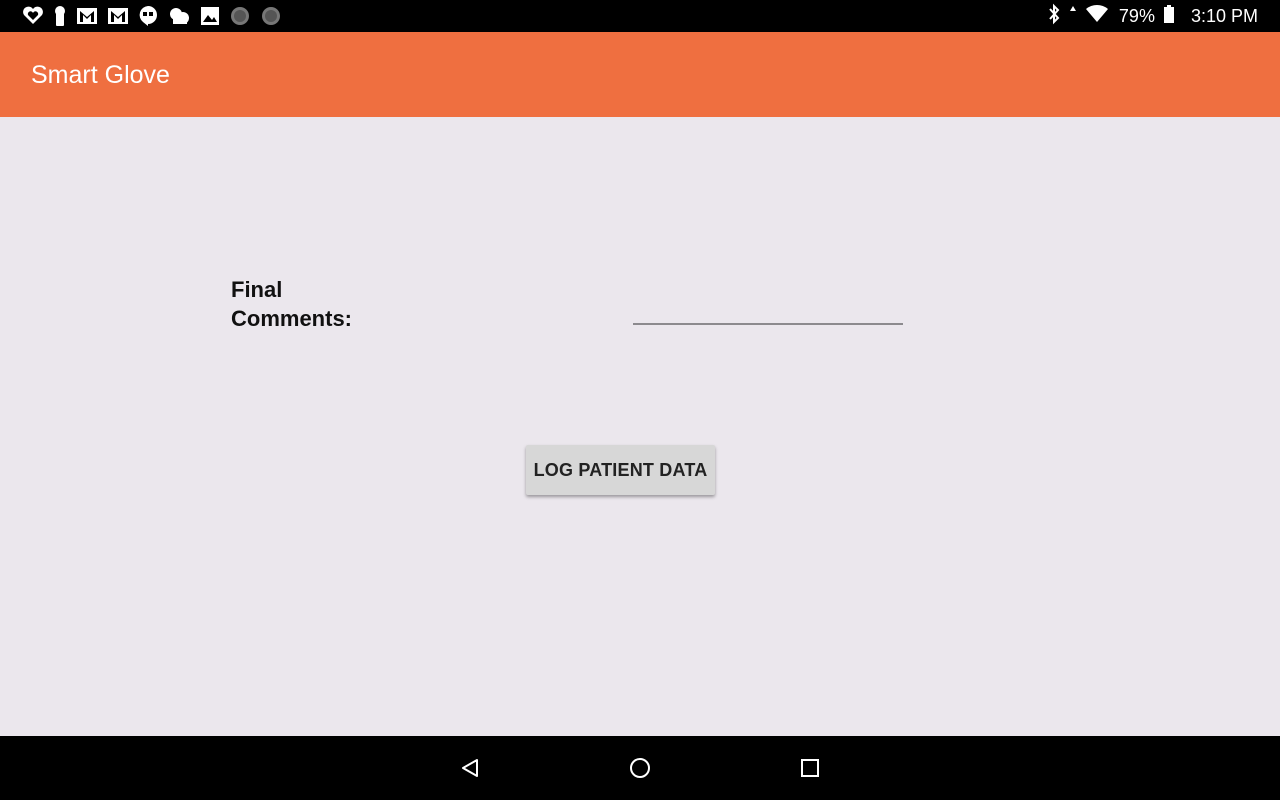 The height and width of the screenshot is (800, 1280). What do you see at coordinates (1097, 16) in the screenshot?
I see `wifi-icon` at bounding box center [1097, 16].